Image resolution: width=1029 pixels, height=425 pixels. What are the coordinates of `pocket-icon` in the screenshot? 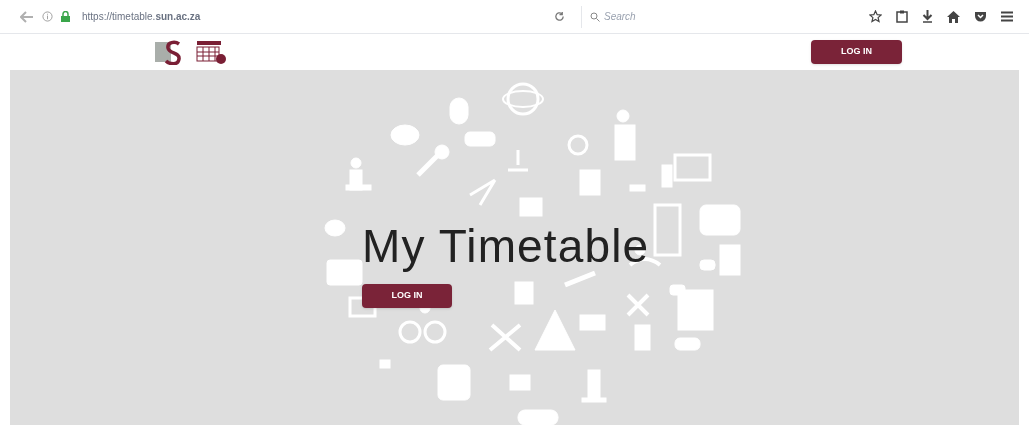 It's located at (980, 16).